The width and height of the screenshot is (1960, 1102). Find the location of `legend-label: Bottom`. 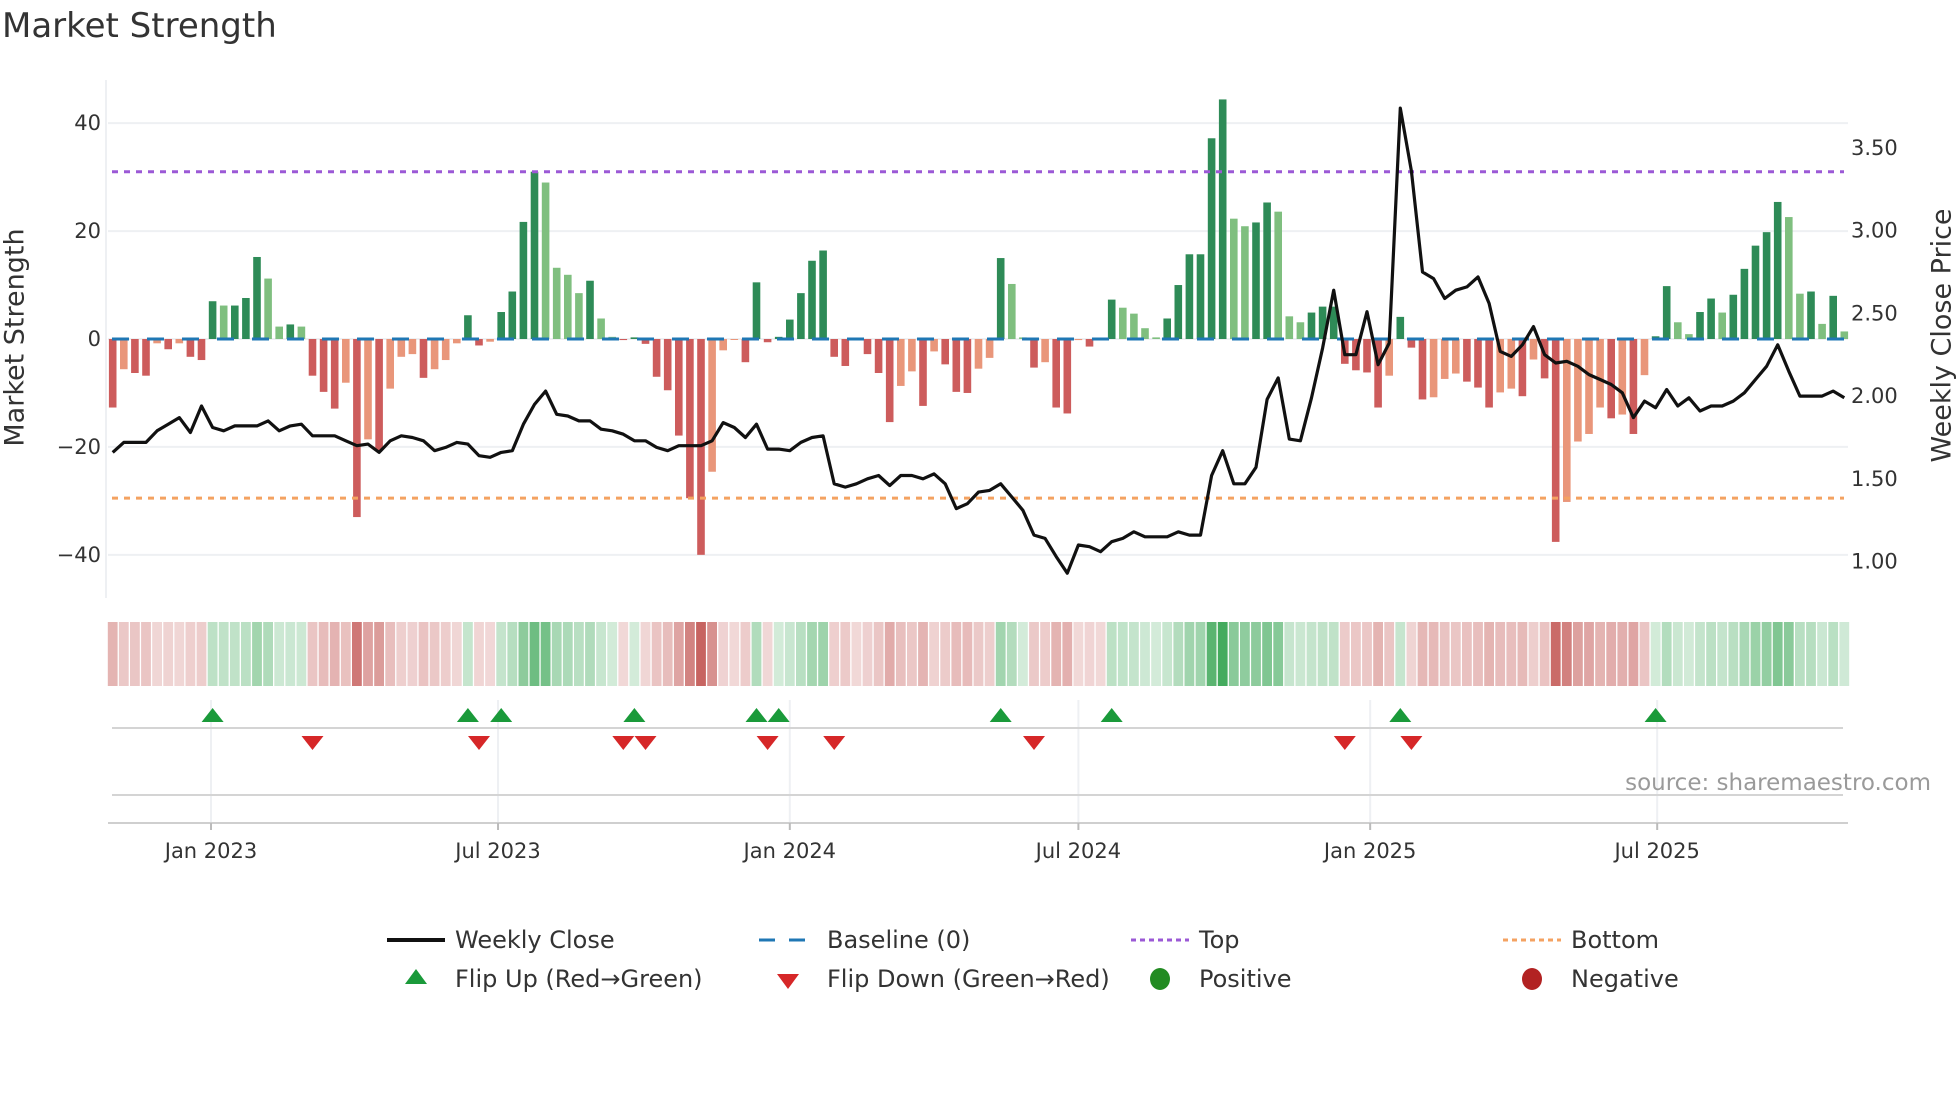

legend-label: Bottom is located at coordinates (1615, 940).